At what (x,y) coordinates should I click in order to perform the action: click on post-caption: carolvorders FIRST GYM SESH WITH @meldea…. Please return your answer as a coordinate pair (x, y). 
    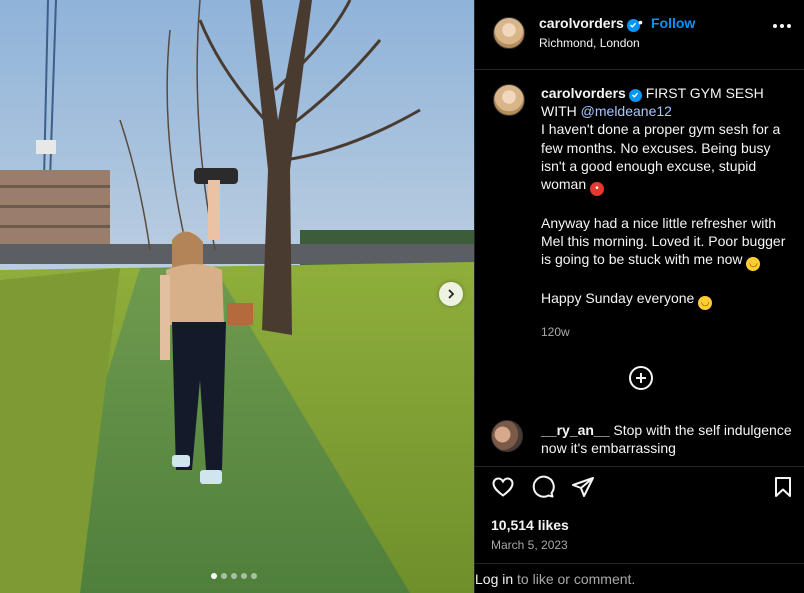
    Looking at the image, I should click on (669, 197).